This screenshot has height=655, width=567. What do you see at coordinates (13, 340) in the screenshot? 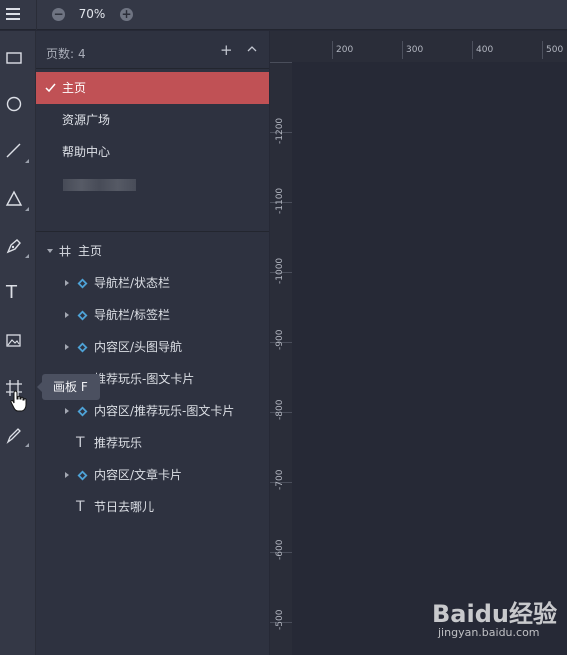
I see `image-icon` at bounding box center [13, 340].